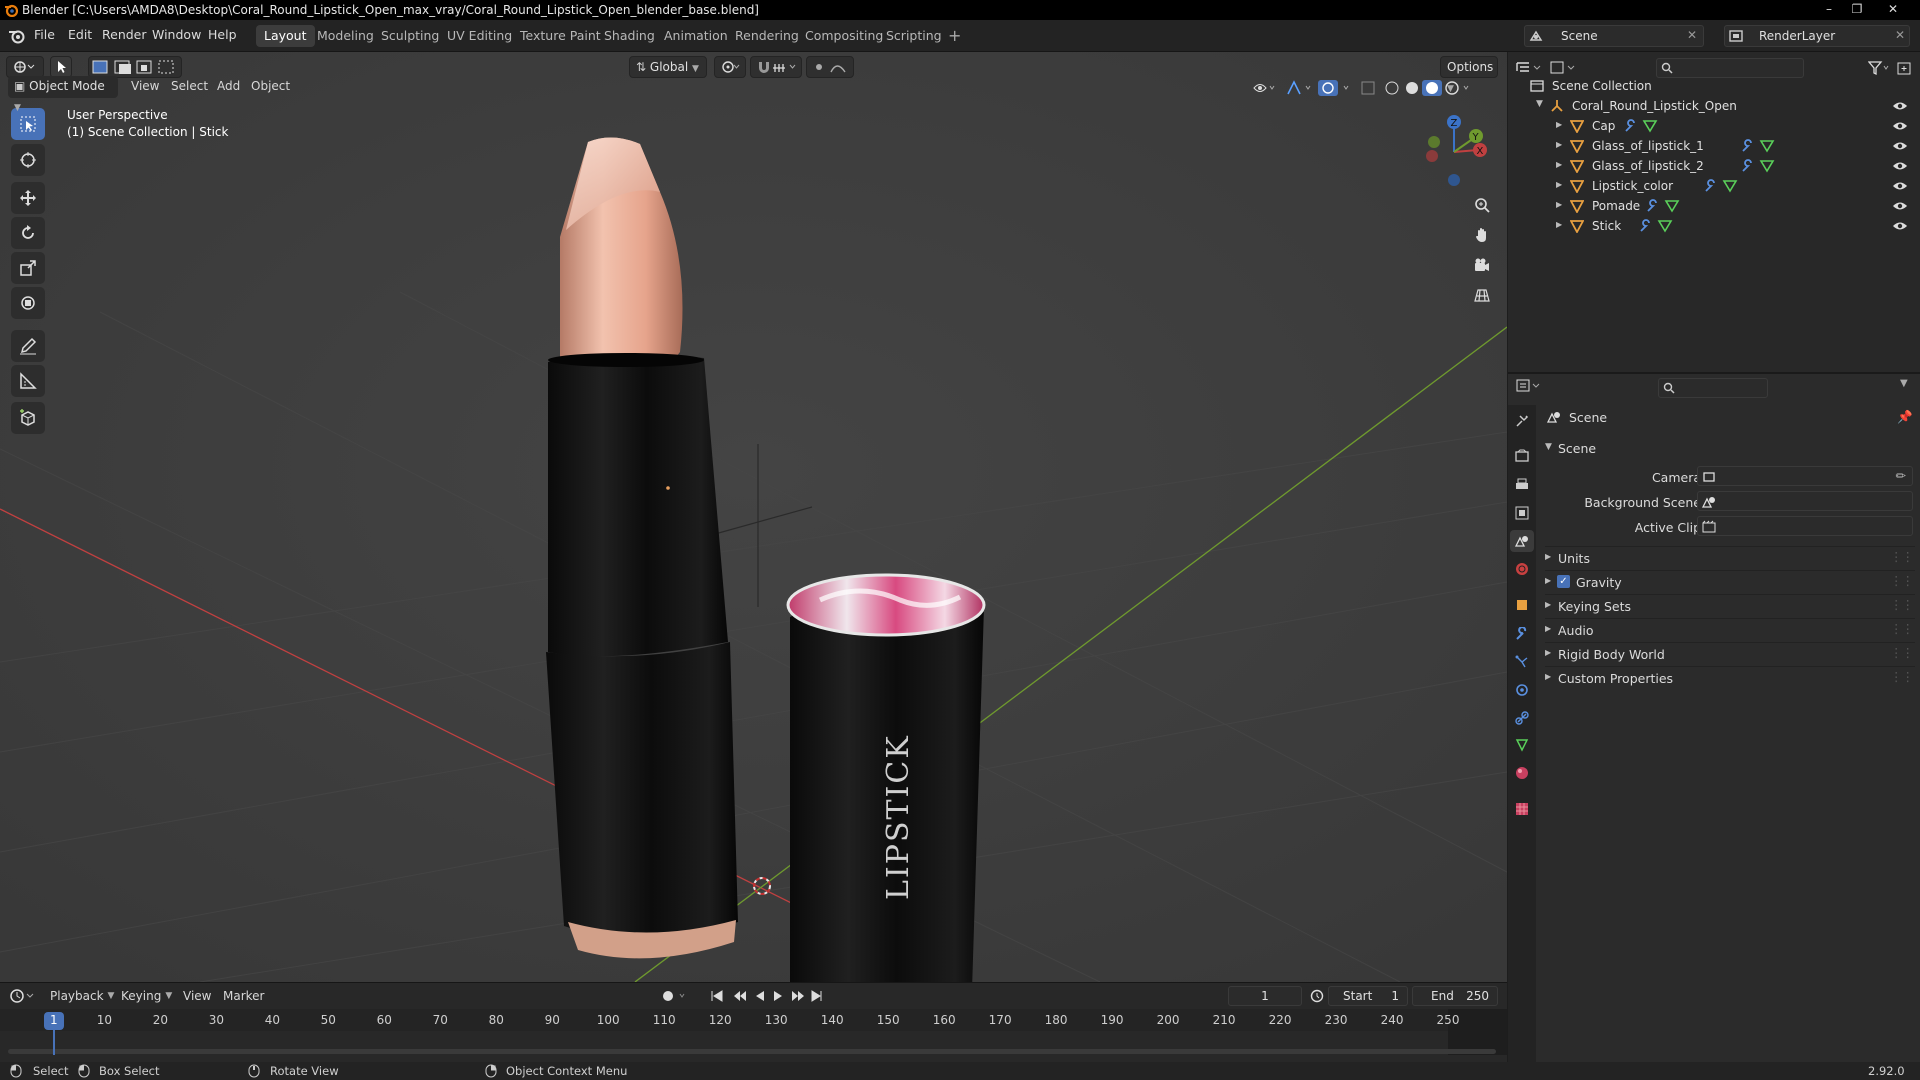  Describe the element at coordinates (1714, 146) in the screenshot. I see `outliner-item-glass-of-lipstick-1: ▶ Glass_of_lipstick_1` at that location.